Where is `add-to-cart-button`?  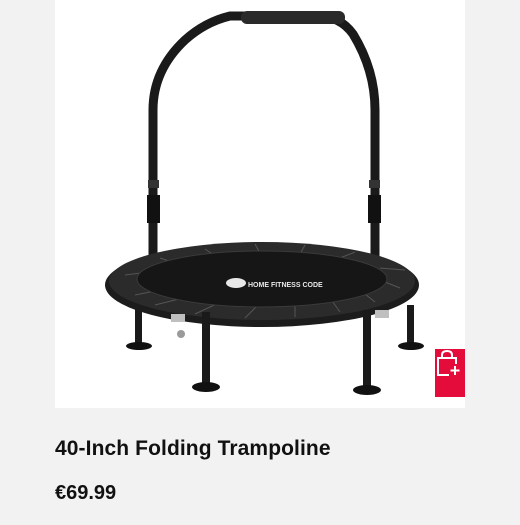
add-to-cart-button is located at coordinates (450, 373).